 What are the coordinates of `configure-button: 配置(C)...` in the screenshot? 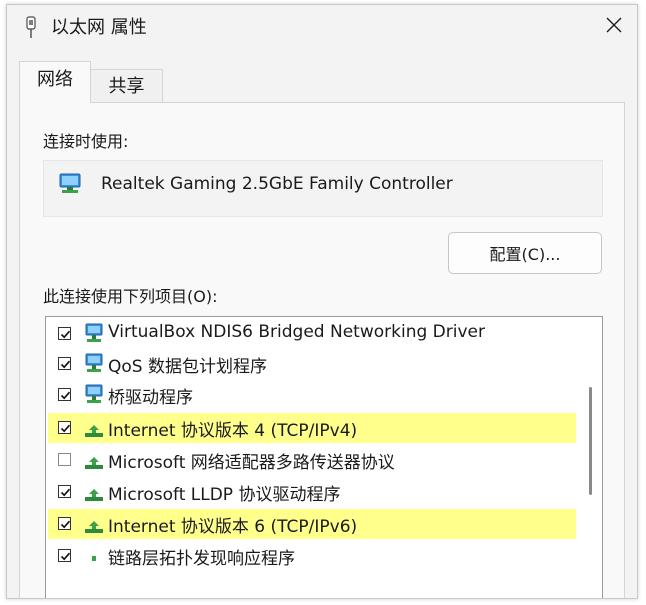 It's located at (525, 253).